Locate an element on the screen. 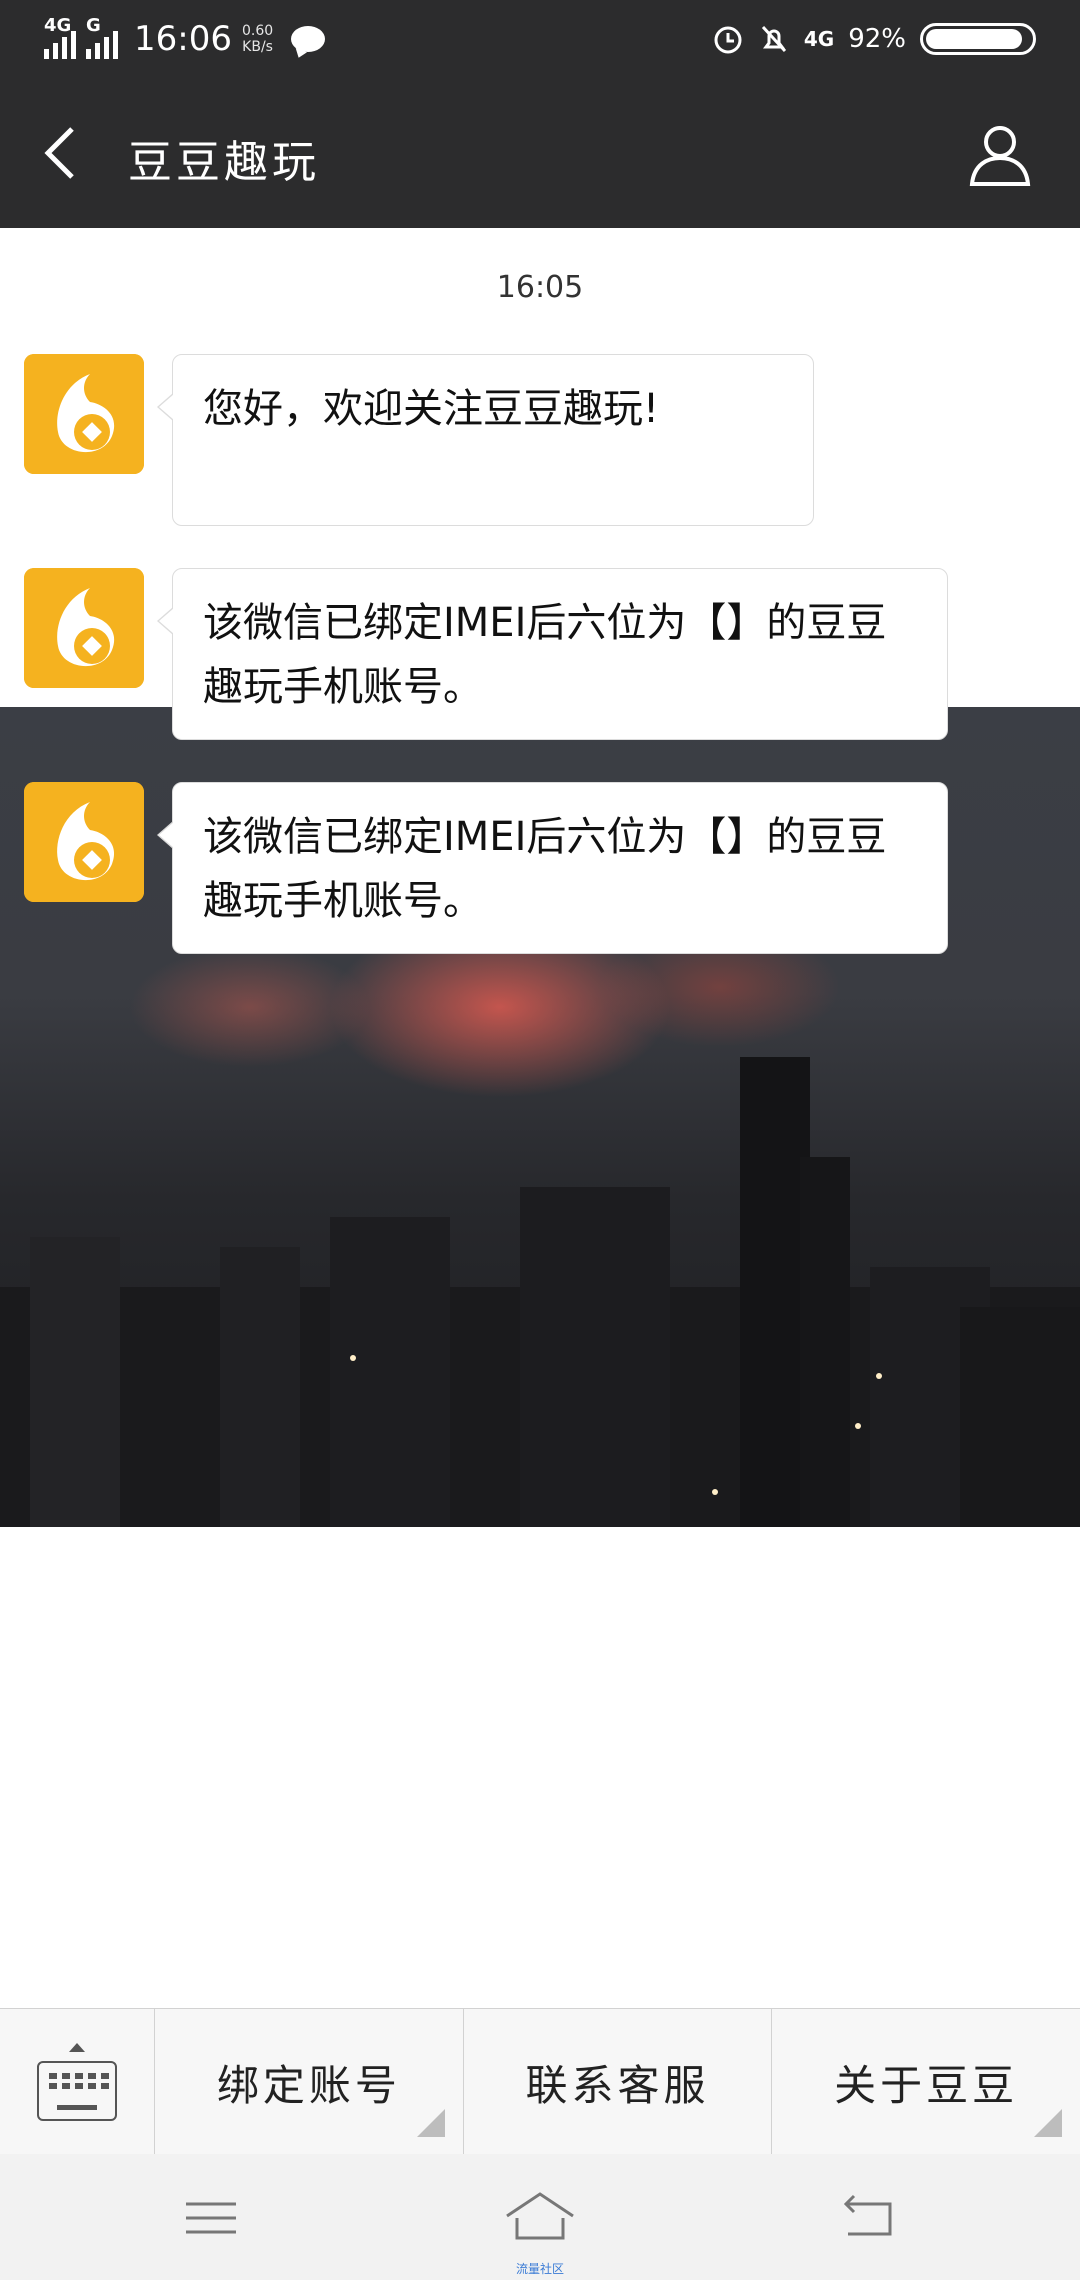  signal-strength-icon-2: G is located at coordinates (102, 37).